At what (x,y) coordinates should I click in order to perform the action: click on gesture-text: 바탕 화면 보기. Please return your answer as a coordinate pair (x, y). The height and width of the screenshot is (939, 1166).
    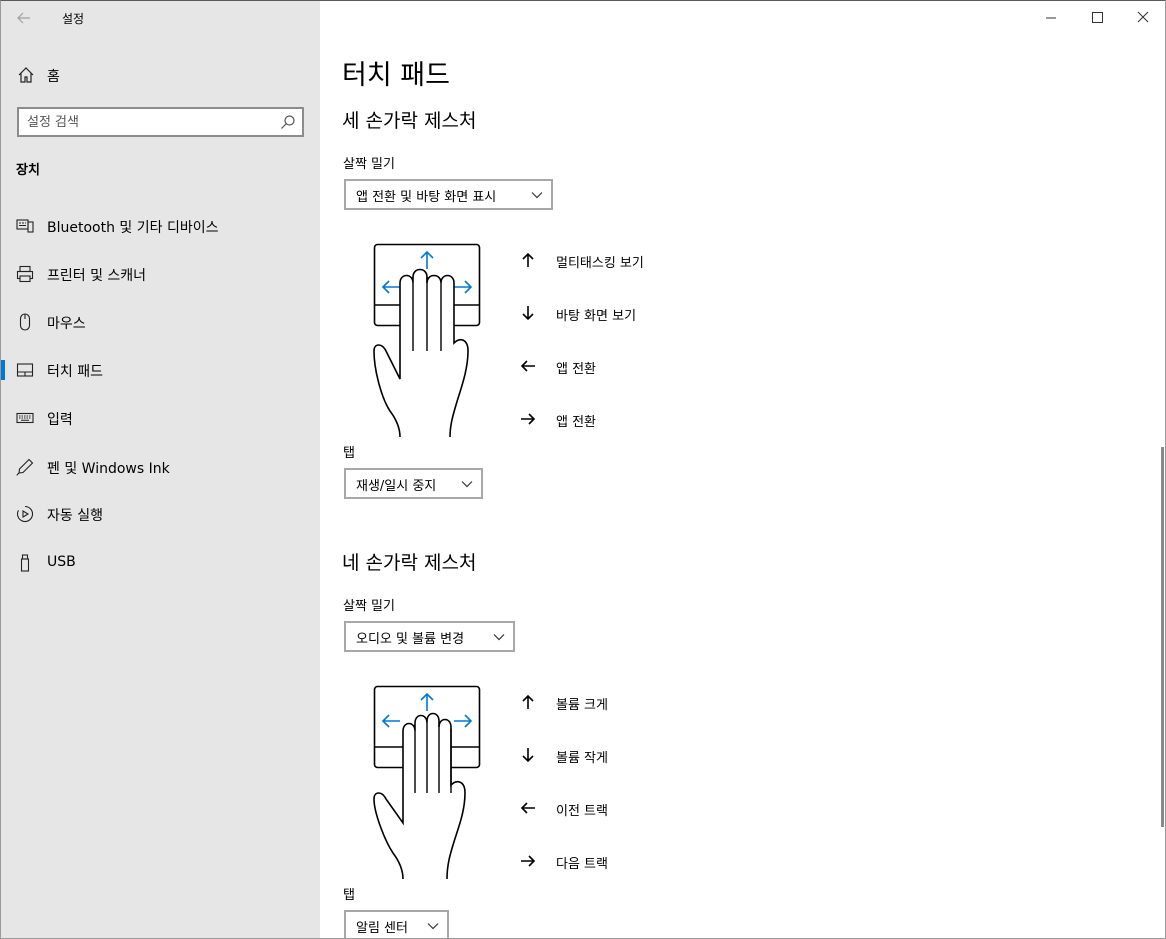
    Looking at the image, I should click on (596, 316).